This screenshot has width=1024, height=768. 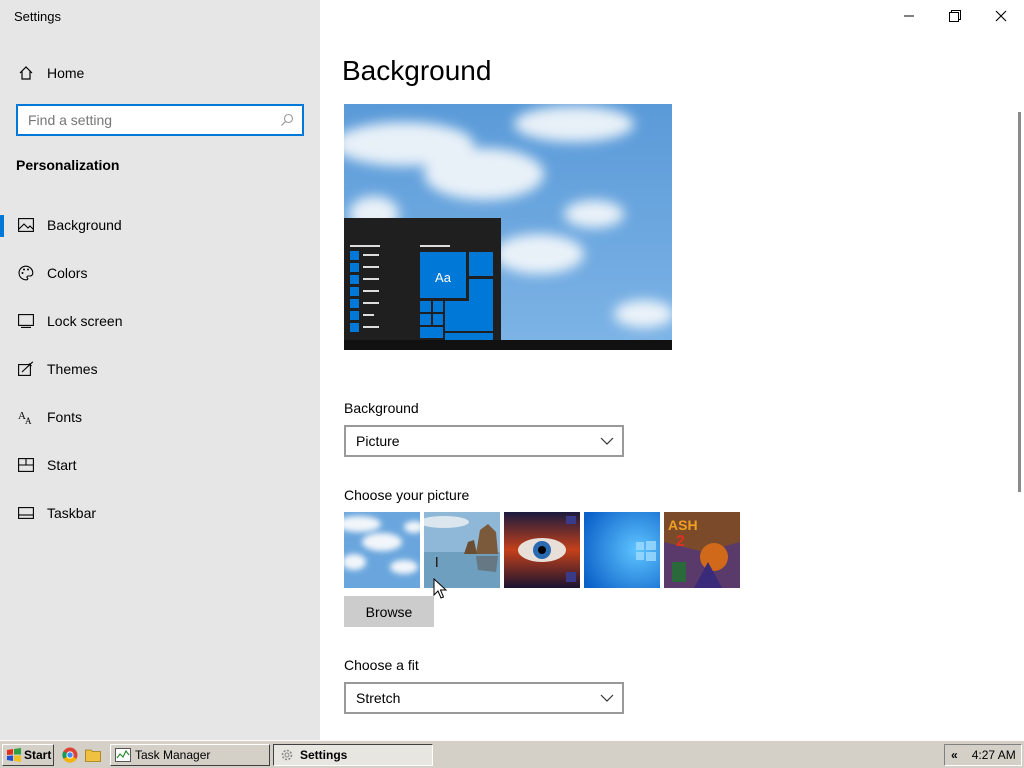 I want to click on system-tray: « 4:27 AM, so click(x=983, y=755).